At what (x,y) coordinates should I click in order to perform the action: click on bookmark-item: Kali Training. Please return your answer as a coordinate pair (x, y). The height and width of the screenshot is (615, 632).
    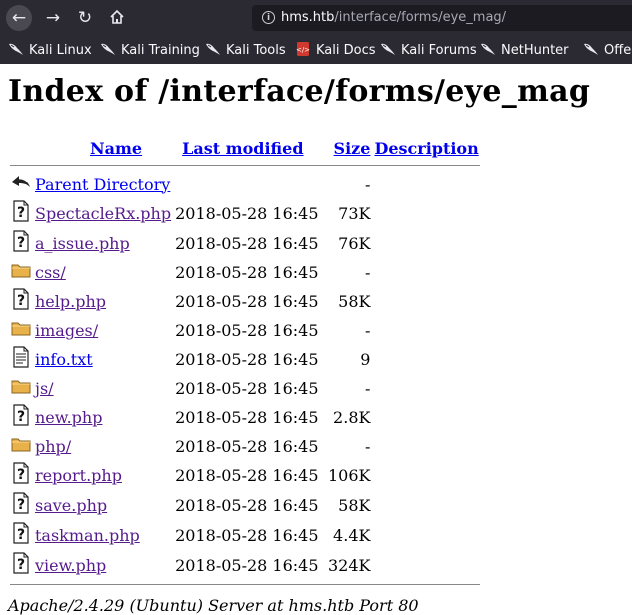
    Looking at the image, I should click on (150, 50).